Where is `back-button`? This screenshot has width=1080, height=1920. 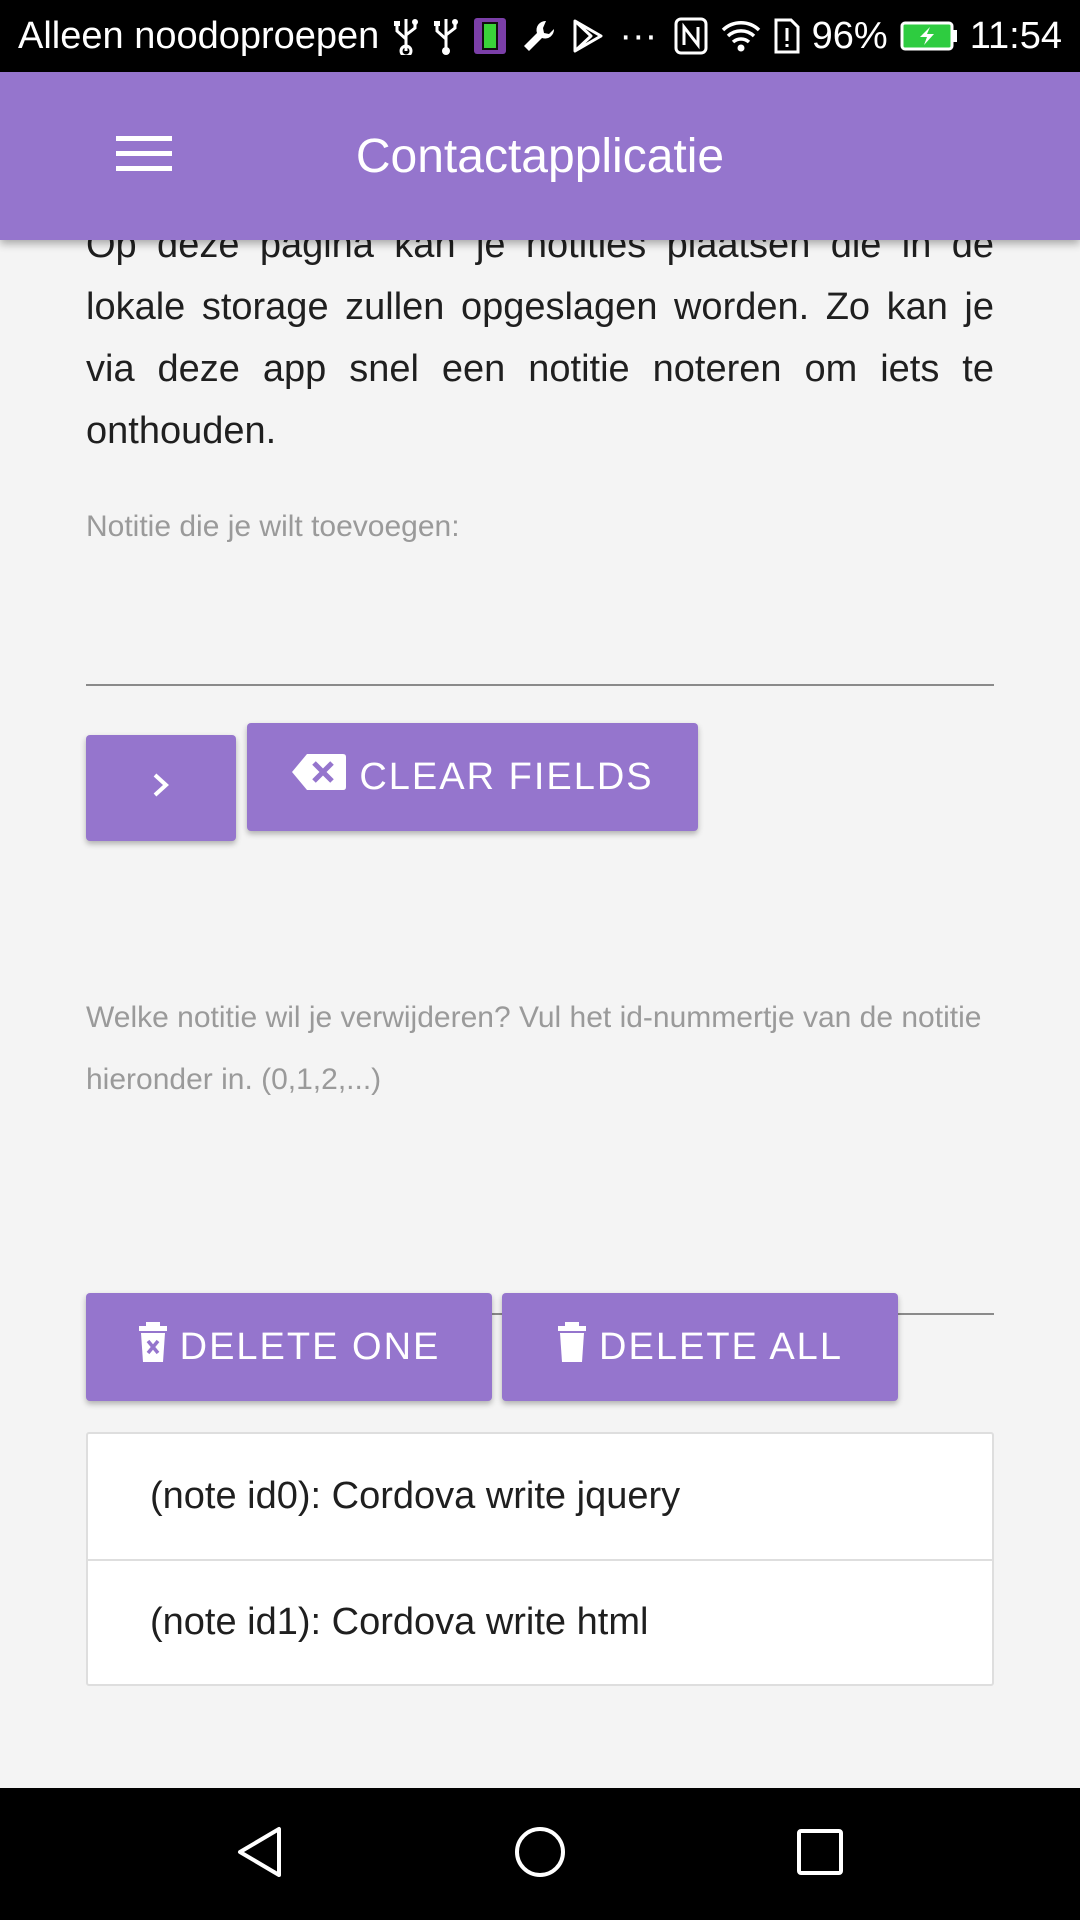 back-button is located at coordinates (260, 1854).